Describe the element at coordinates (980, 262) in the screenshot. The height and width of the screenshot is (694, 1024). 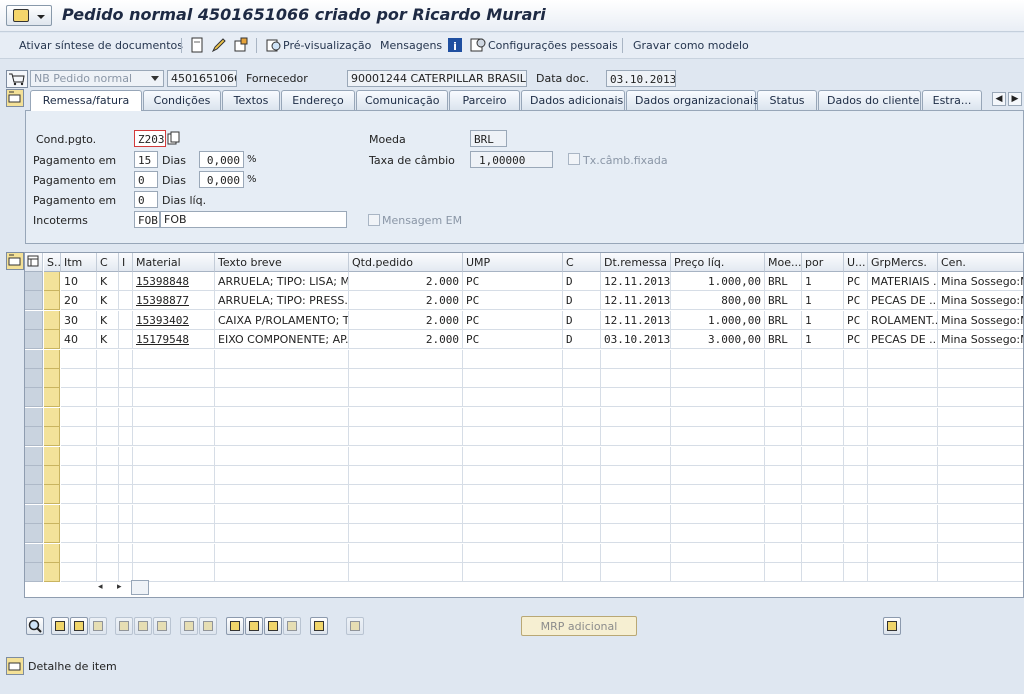
I see `column-header-centro: Cen.` at that location.